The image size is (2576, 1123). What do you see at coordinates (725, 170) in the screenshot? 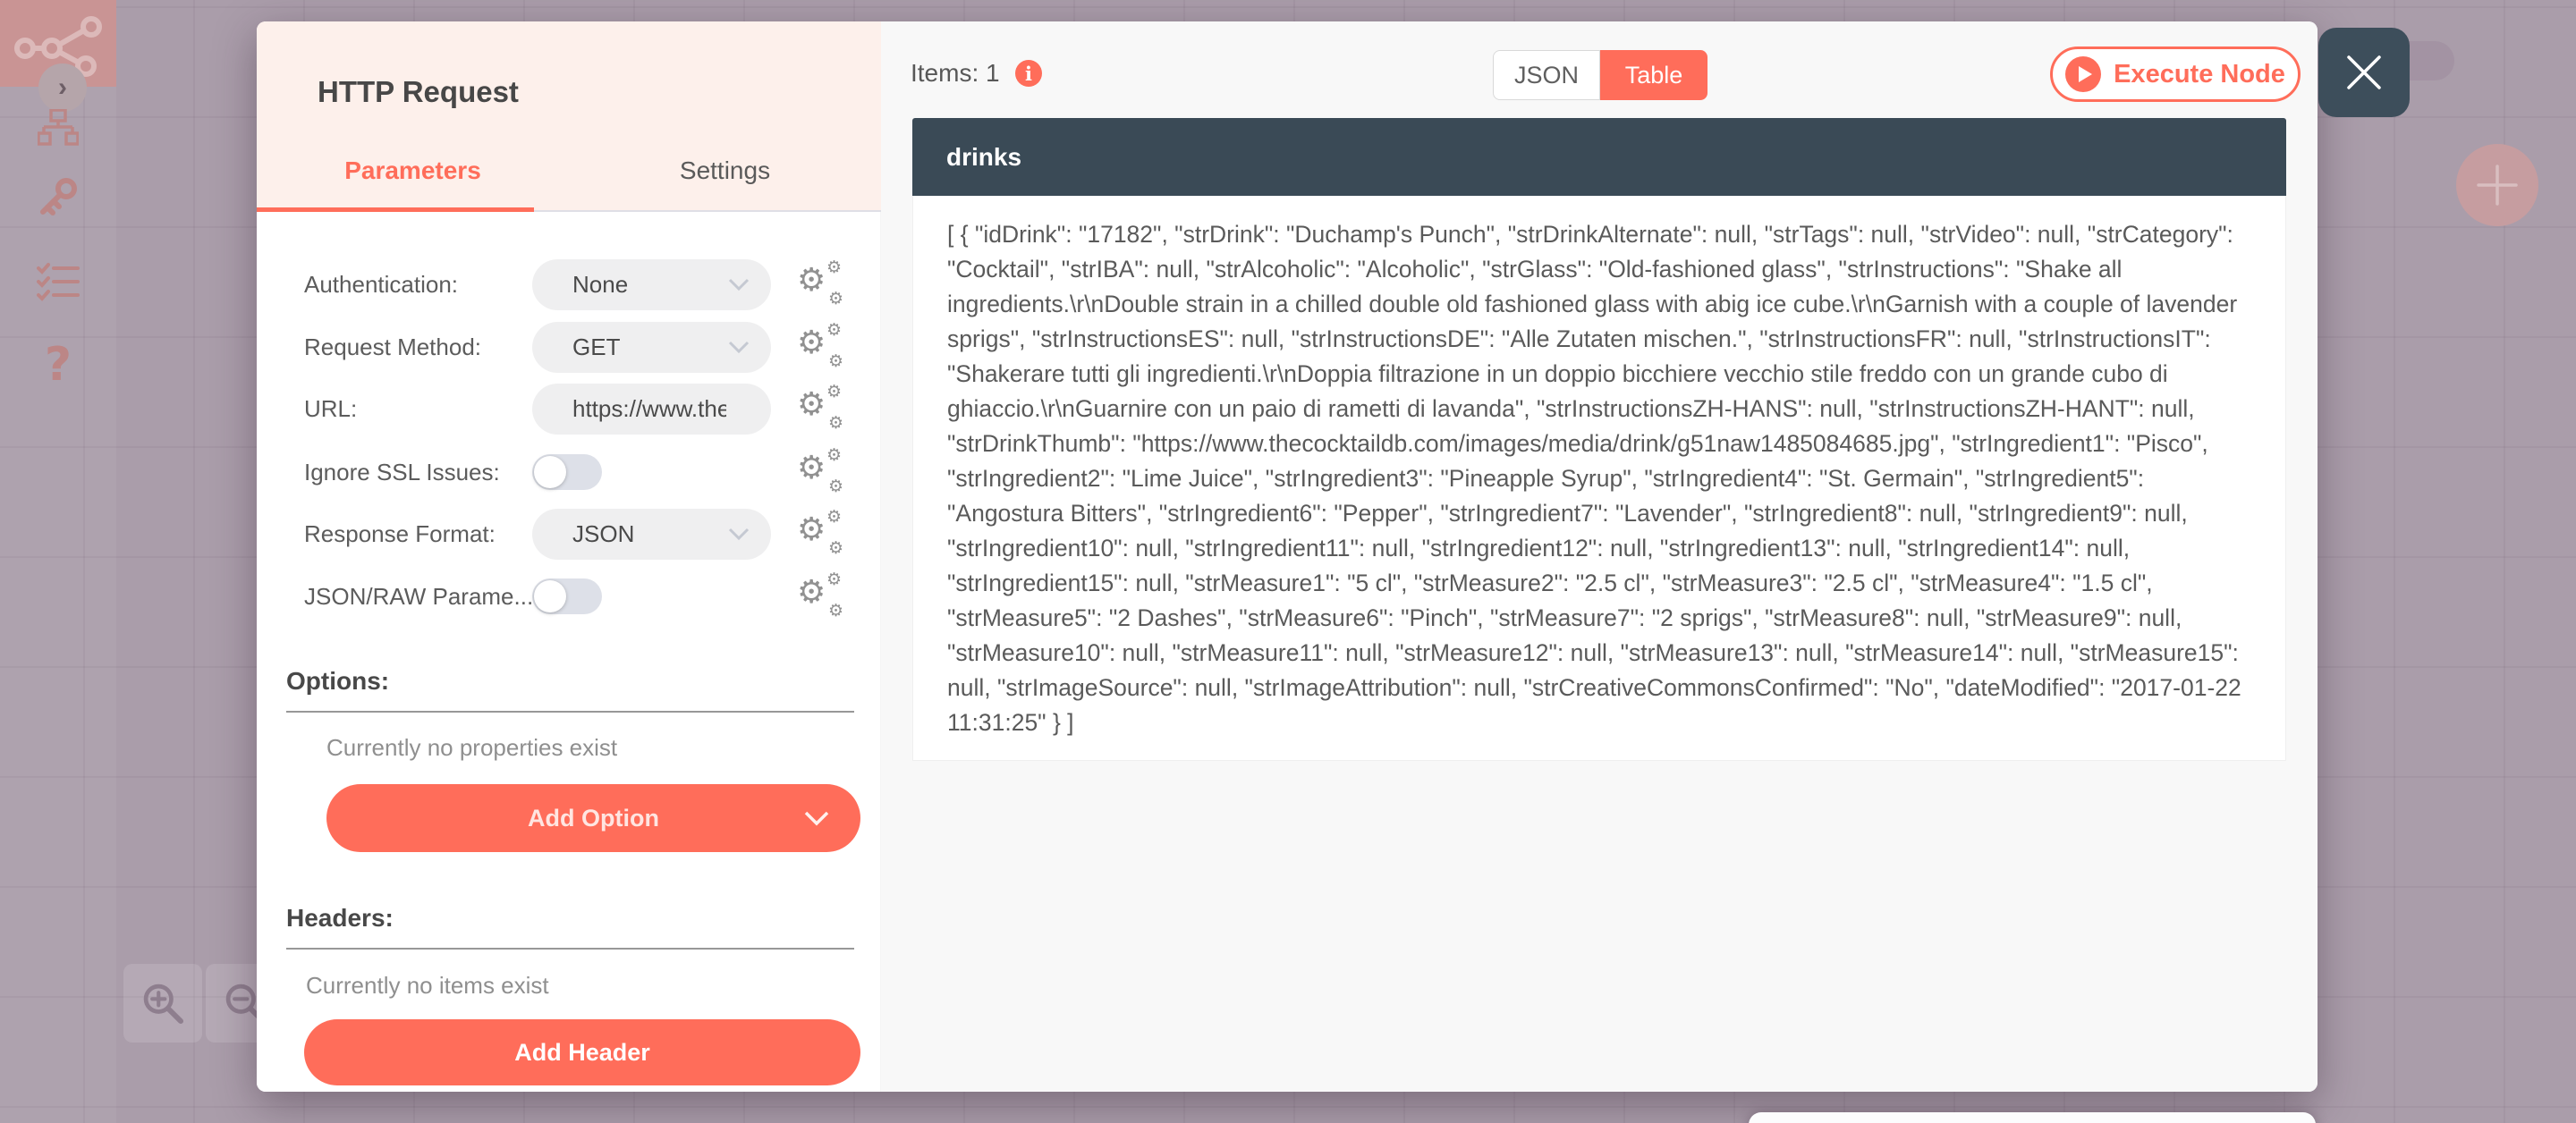
I see `tab-settings: Settings` at bounding box center [725, 170].